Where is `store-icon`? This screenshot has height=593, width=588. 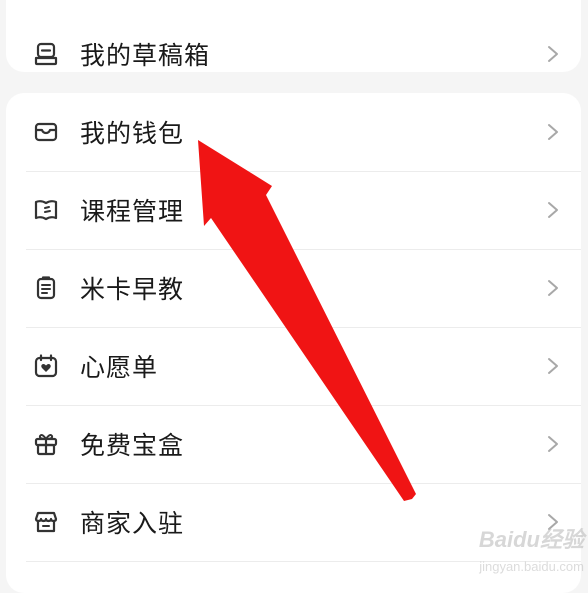 store-icon is located at coordinates (46, 522).